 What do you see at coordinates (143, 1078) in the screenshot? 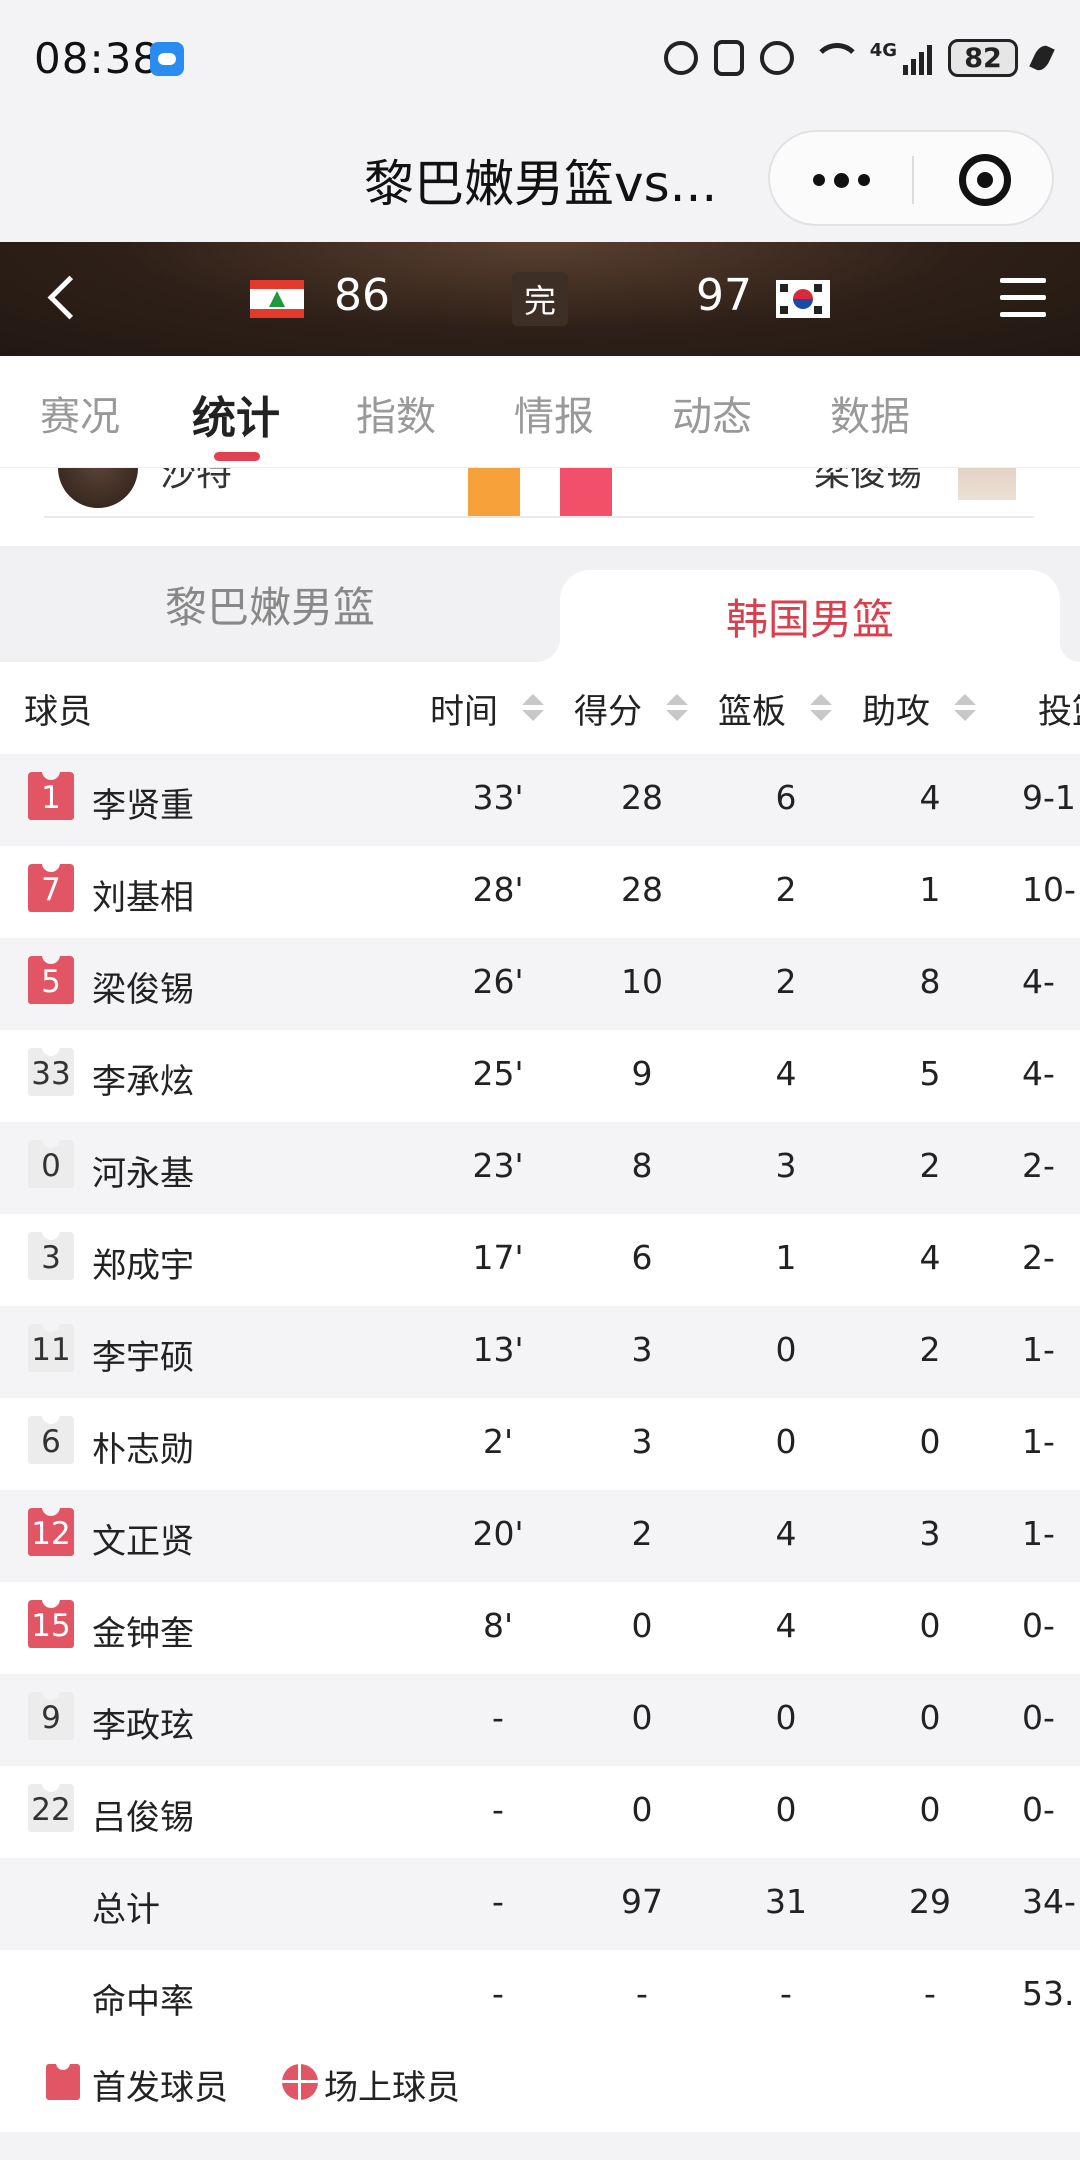
I see `player-name: 李承炫` at bounding box center [143, 1078].